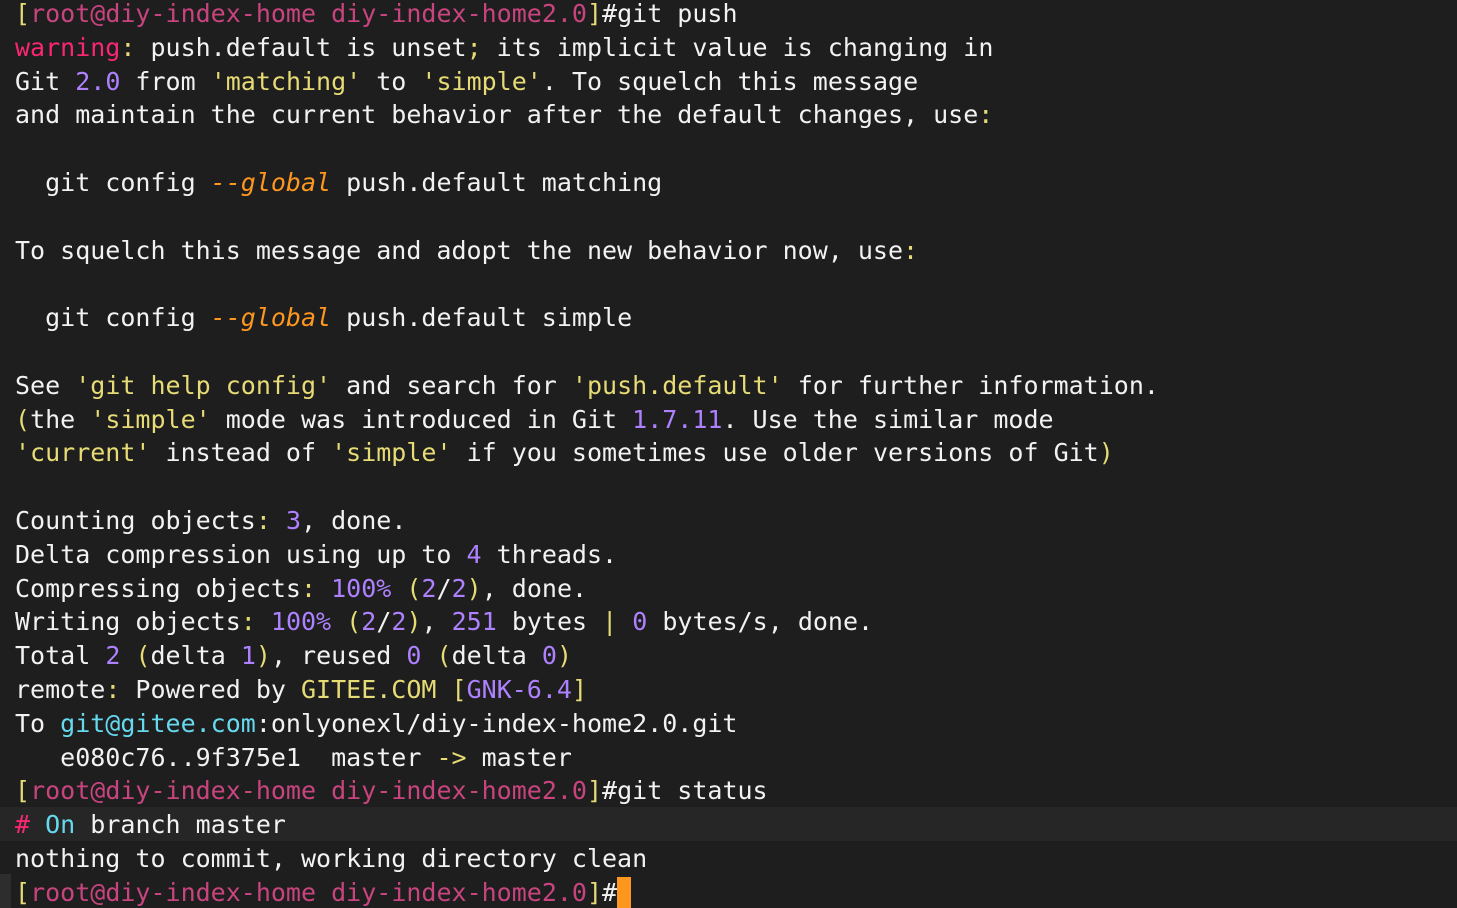  I want to click on terminal-text-segment: ->, so click(451, 757).